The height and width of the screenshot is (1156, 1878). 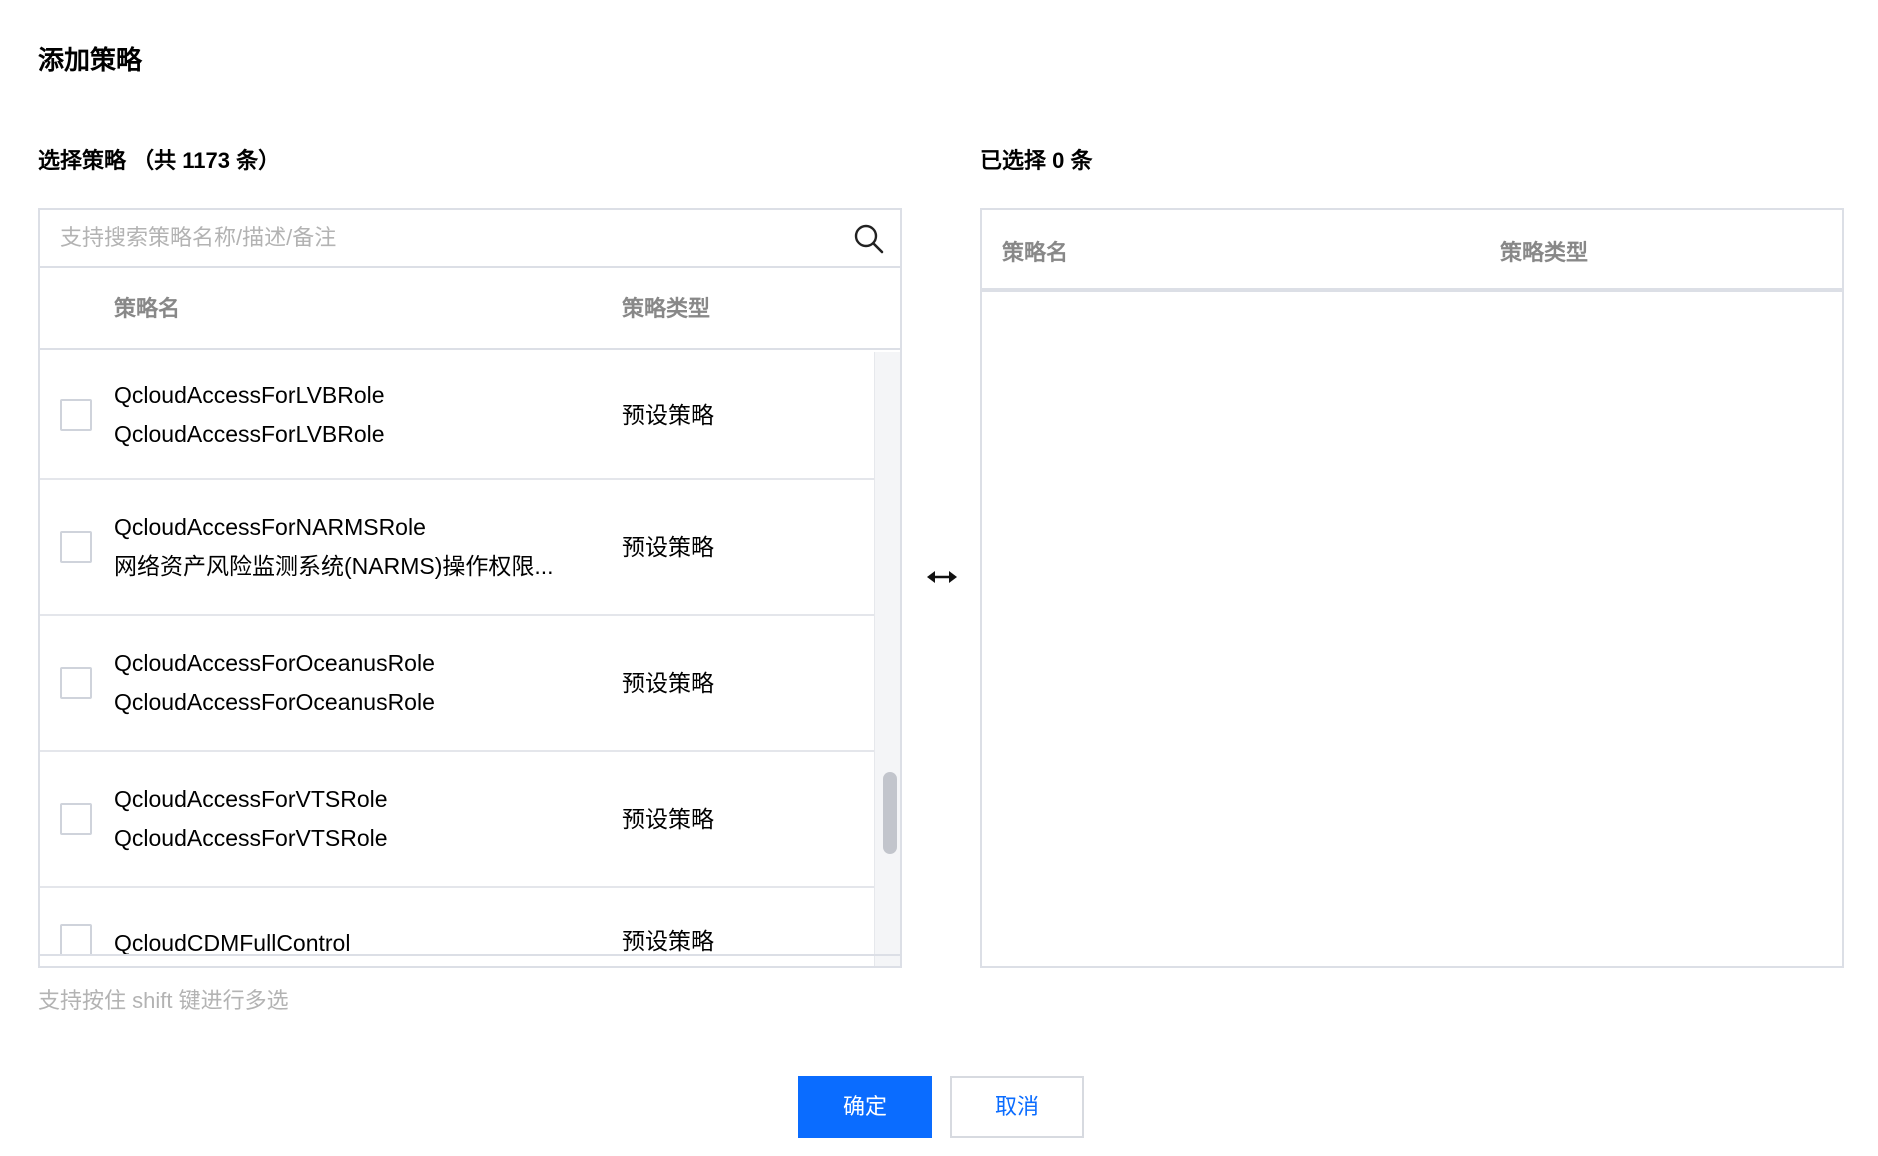 What do you see at coordinates (163, 1000) in the screenshot?
I see `multi-select-hint: 支持按住 shift 键进行多选` at bounding box center [163, 1000].